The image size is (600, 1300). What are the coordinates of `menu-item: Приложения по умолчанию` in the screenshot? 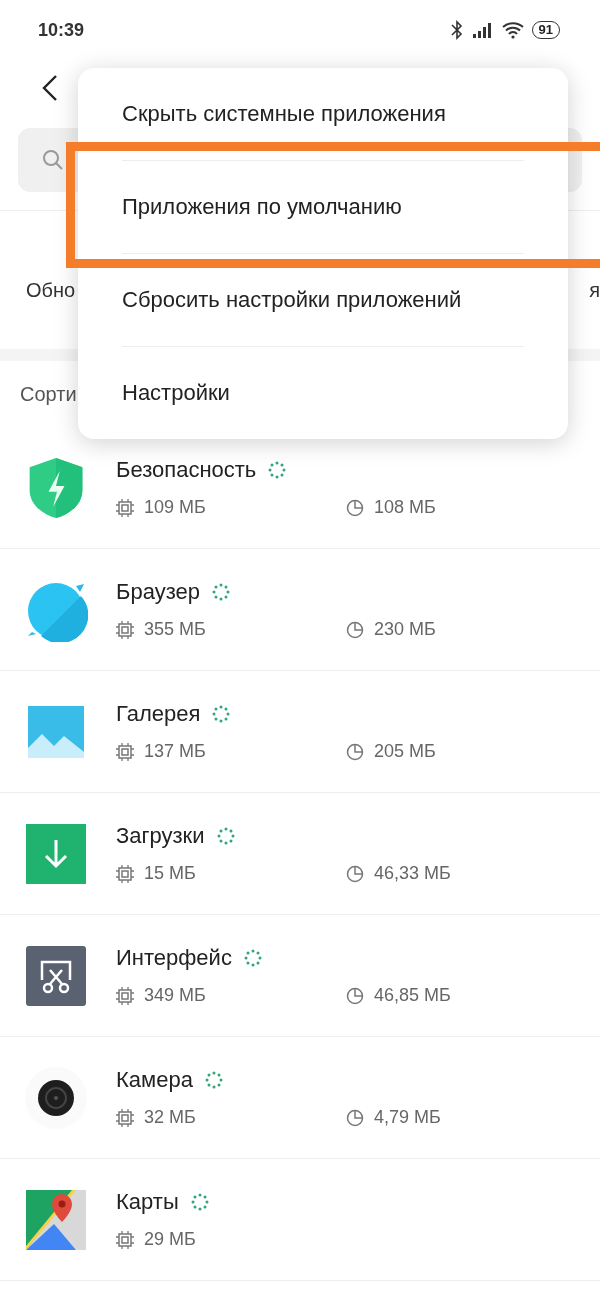 It's located at (262, 207).